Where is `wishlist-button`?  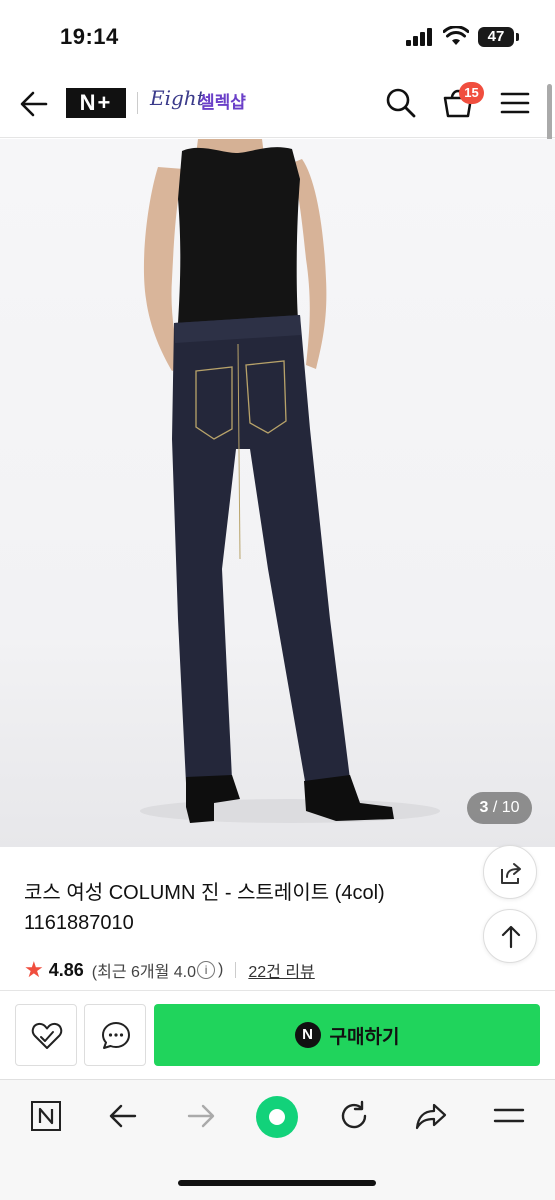 wishlist-button is located at coordinates (46, 1035).